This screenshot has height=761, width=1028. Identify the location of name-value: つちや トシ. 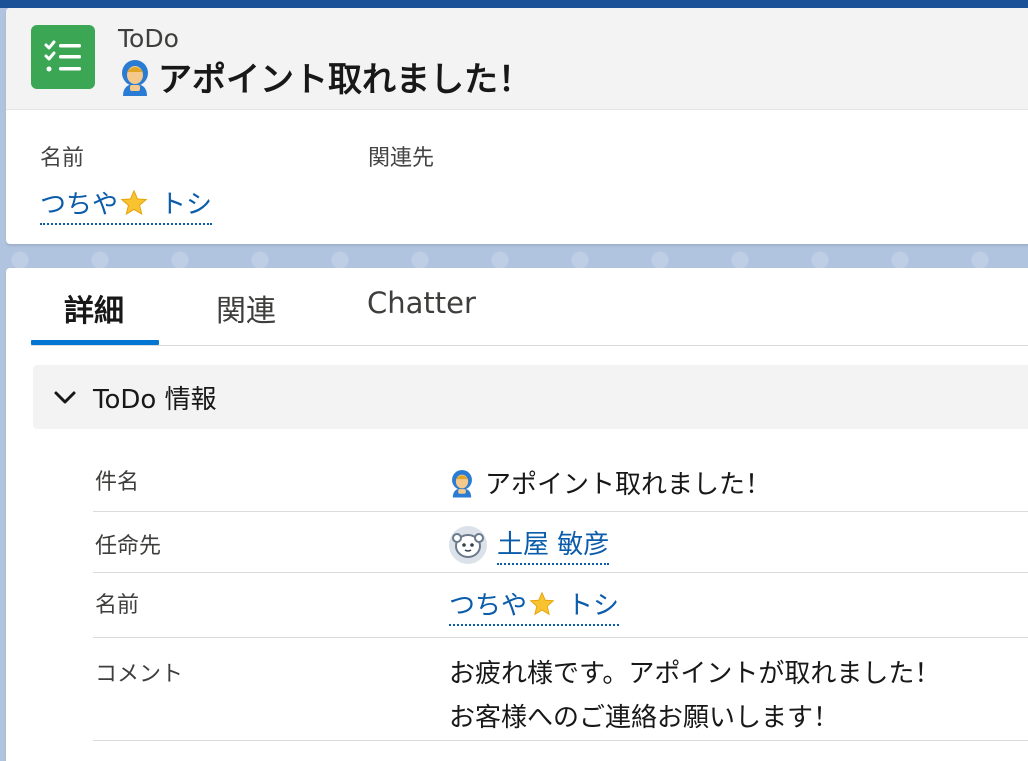
(534, 605).